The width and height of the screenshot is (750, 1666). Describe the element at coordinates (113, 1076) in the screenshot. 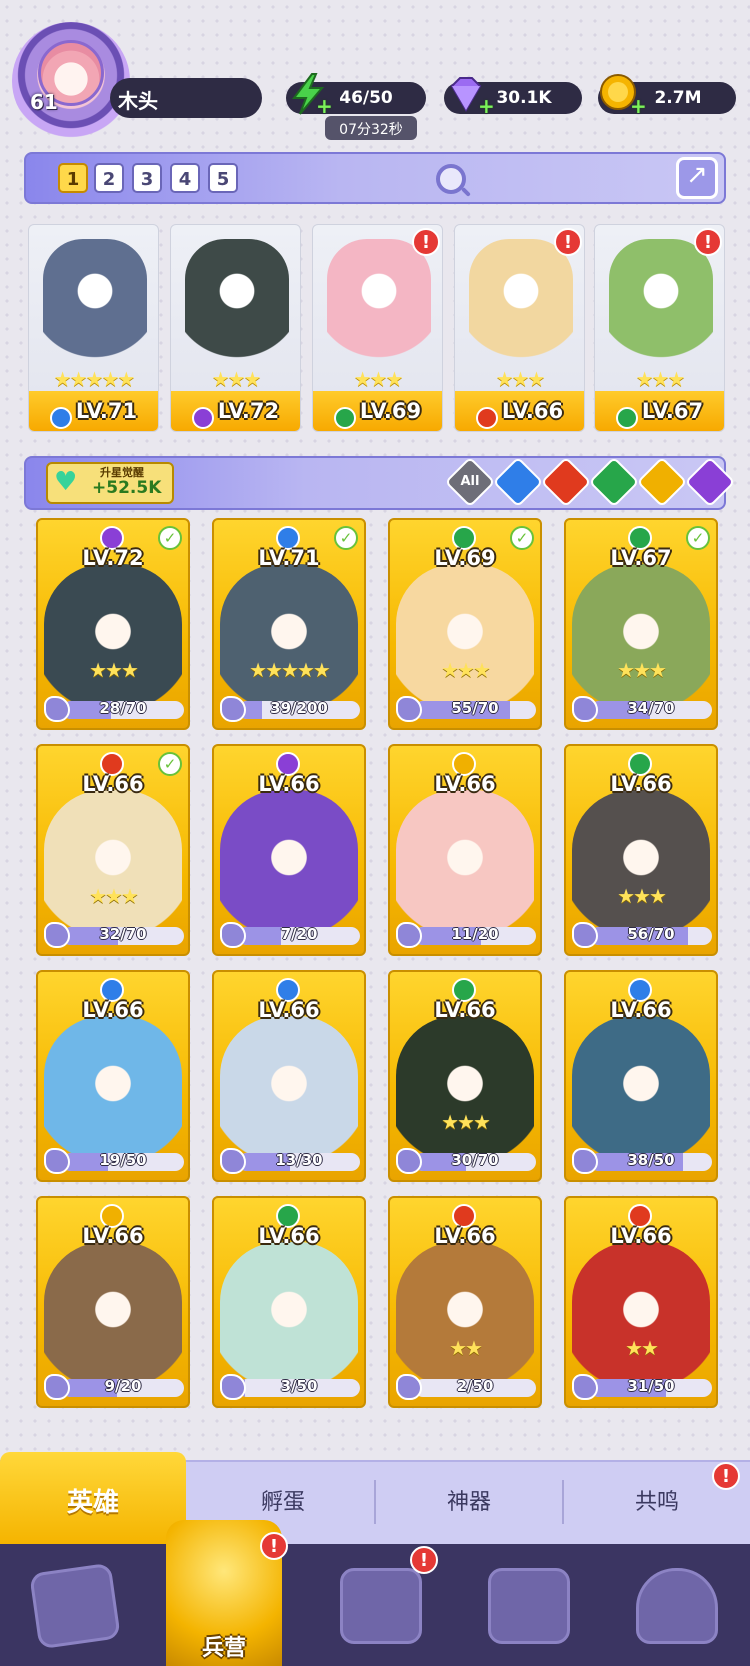

I see `hero-card: LV.66 19/50` at that location.